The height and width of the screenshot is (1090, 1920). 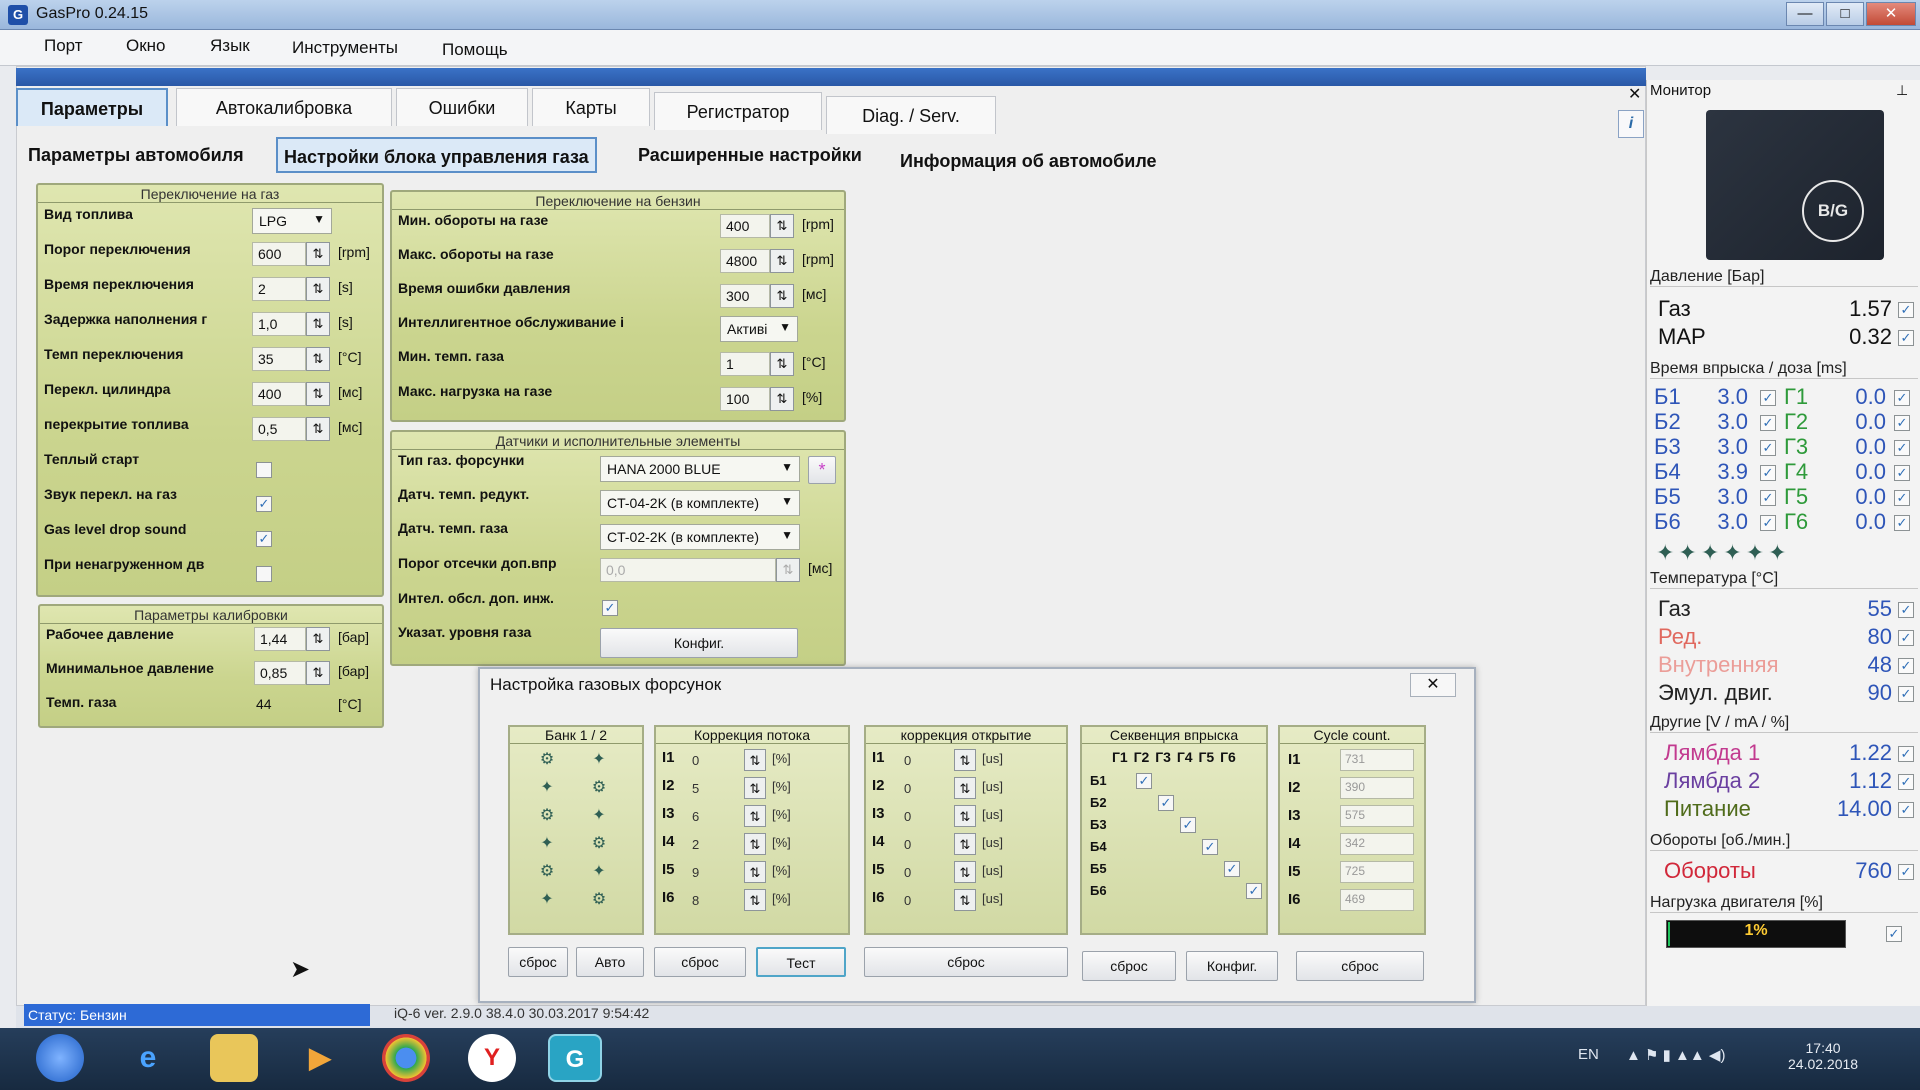 What do you see at coordinates (610, 608) in the screenshot?
I see `smart-extra-injection-checkbox: ✓` at bounding box center [610, 608].